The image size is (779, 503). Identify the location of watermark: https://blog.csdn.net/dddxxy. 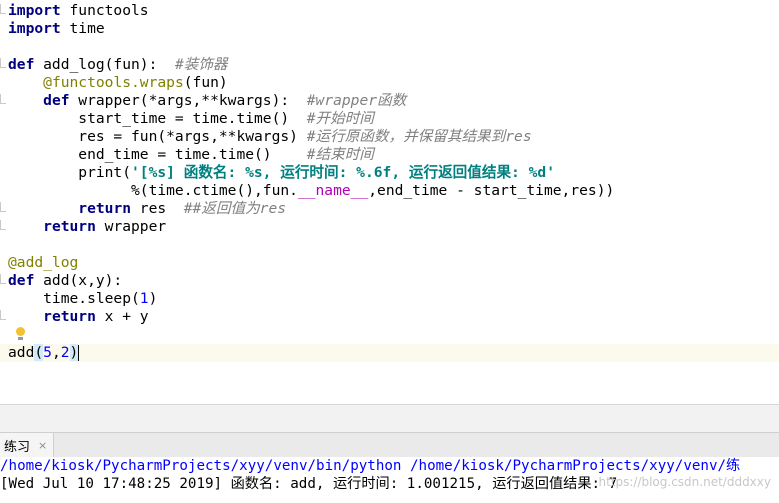
(684, 482).